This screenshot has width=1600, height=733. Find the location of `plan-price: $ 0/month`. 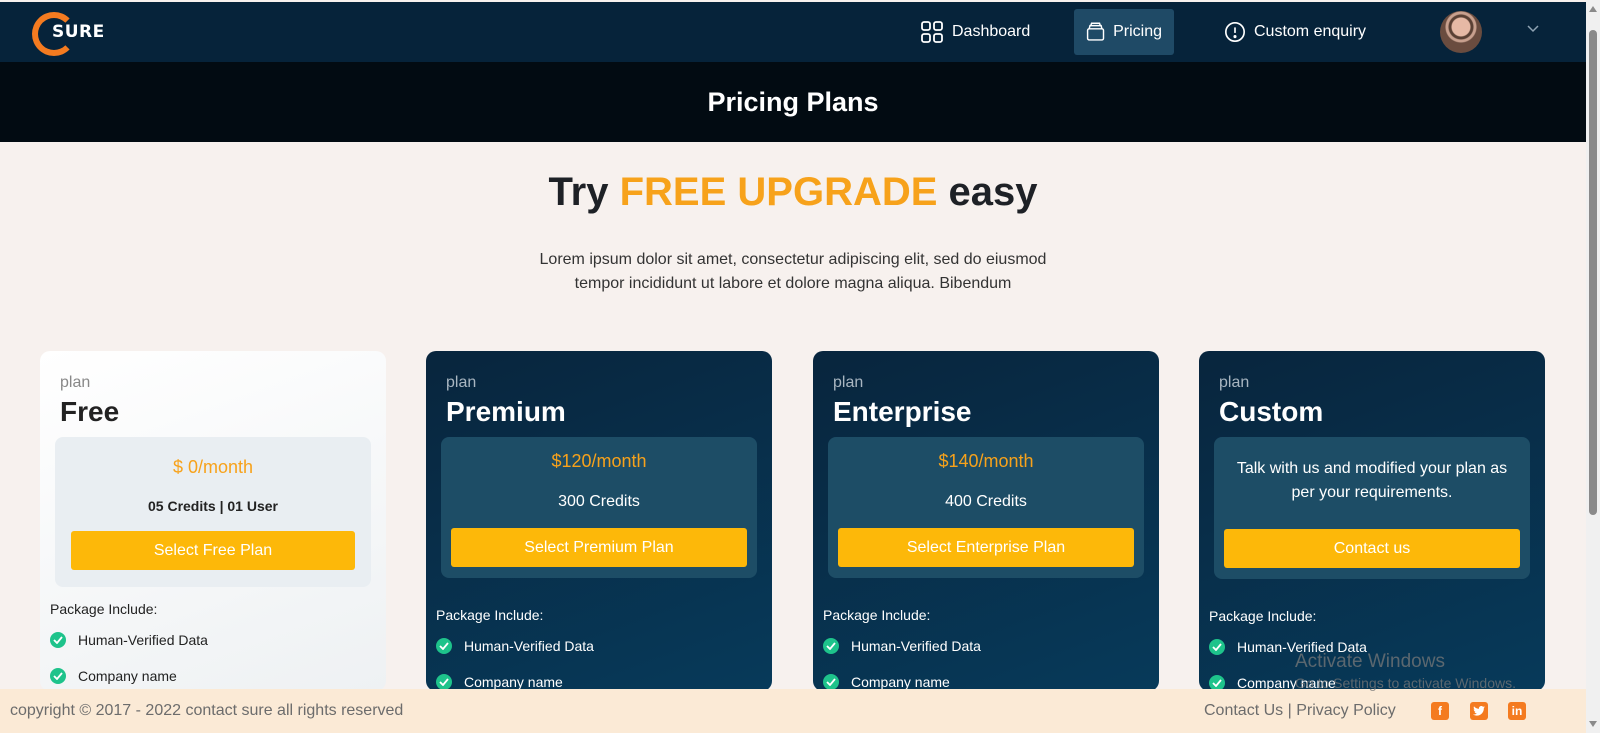

plan-price: $ 0/month is located at coordinates (213, 467).